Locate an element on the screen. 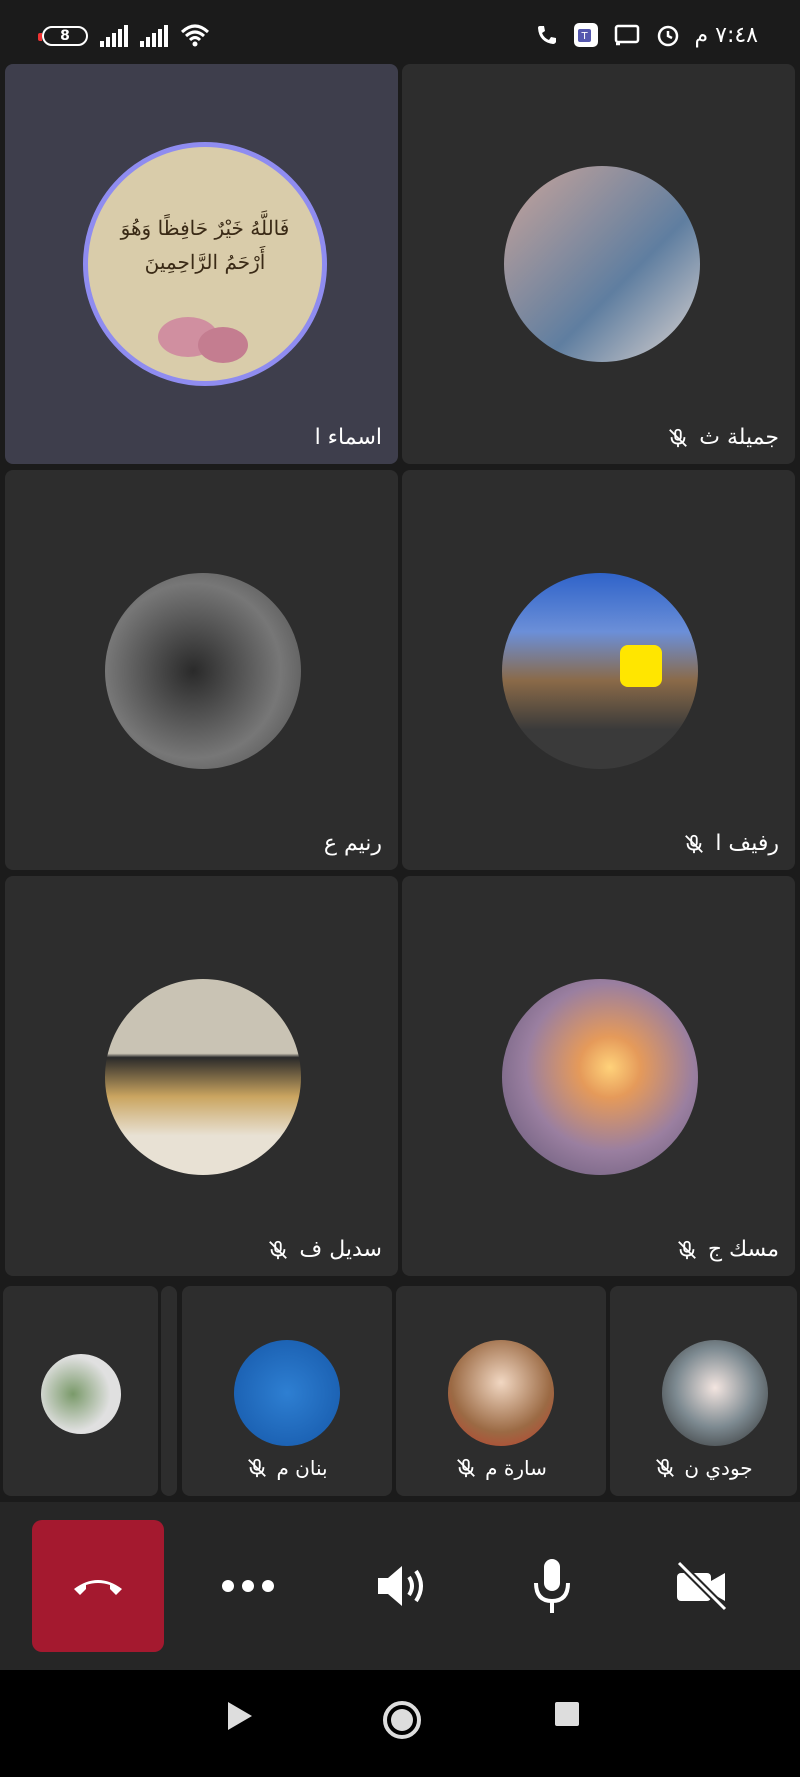 The width and height of the screenshot is (800, 1777). participant-name: جميلة ث is located at coordinates (723, 437).